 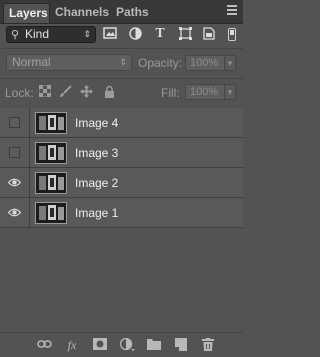 What do you see at coordinates (15, 35) in the screenshot?
I see `search-icon: ⚲` at bounding box center [15, 35].